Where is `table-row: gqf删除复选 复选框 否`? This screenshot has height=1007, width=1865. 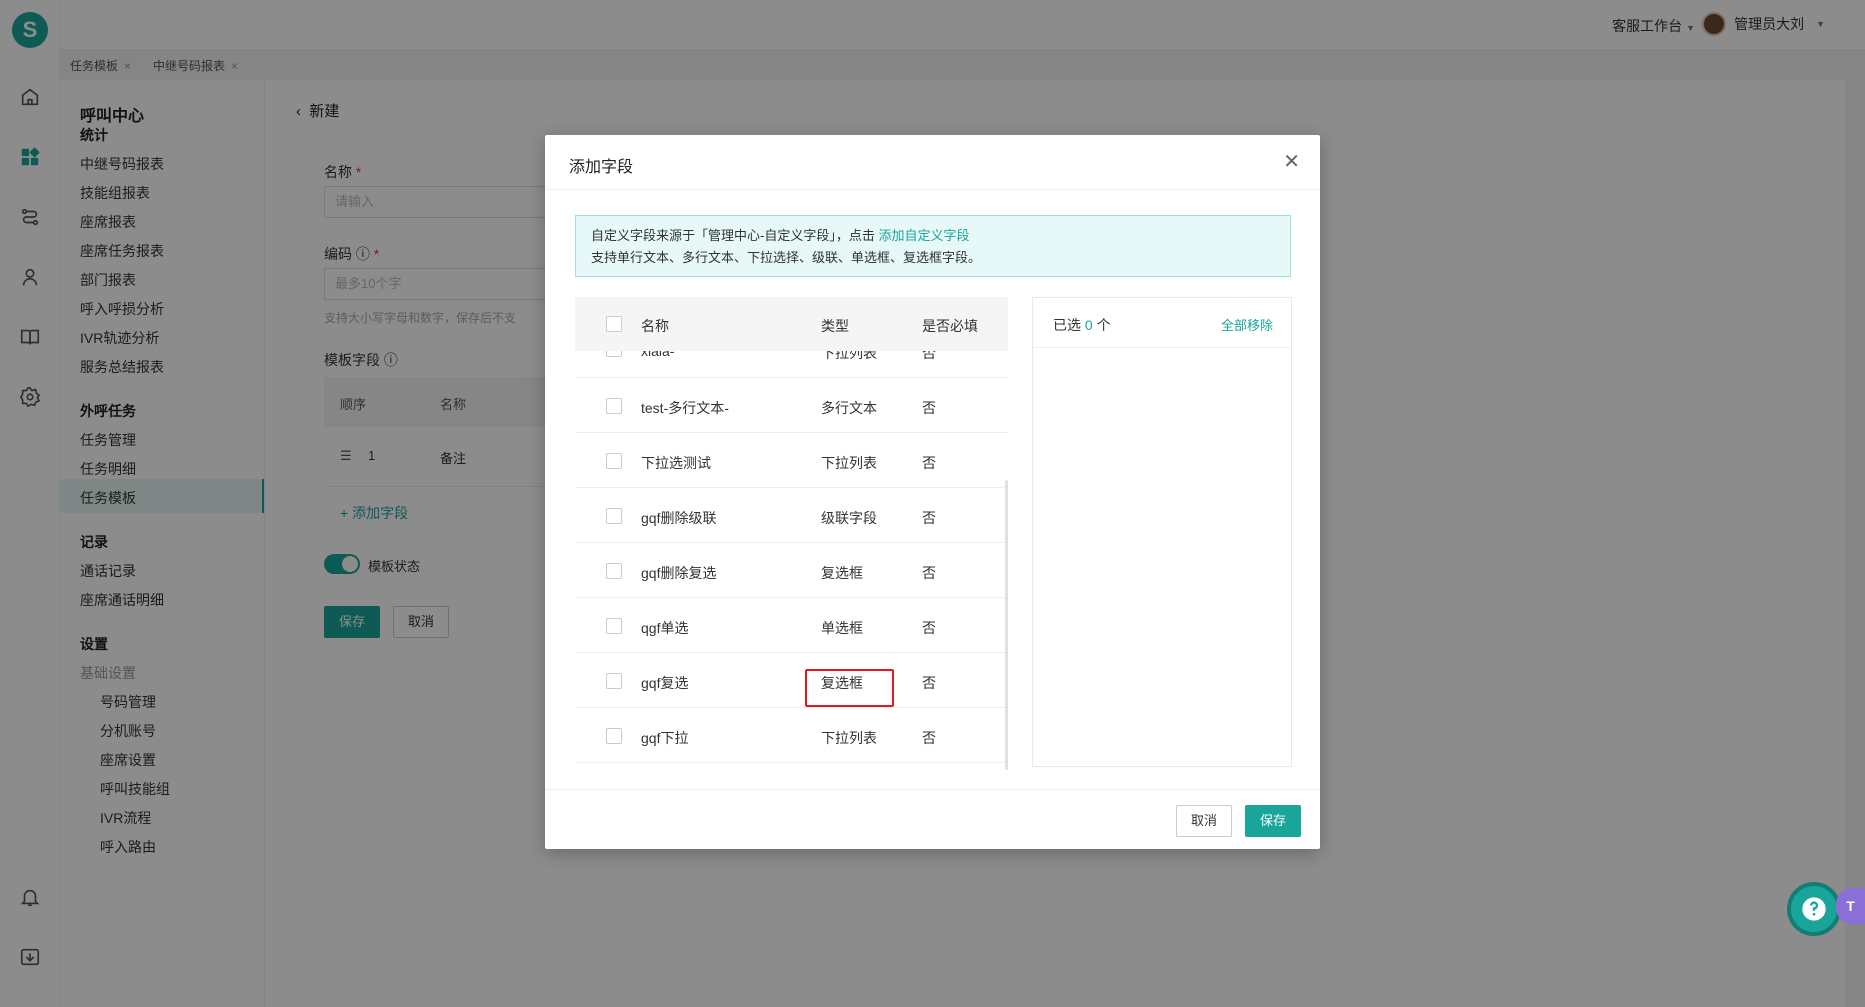 table-row: gqf删除复选 复选框 否 is located at coordinates (791, 570).